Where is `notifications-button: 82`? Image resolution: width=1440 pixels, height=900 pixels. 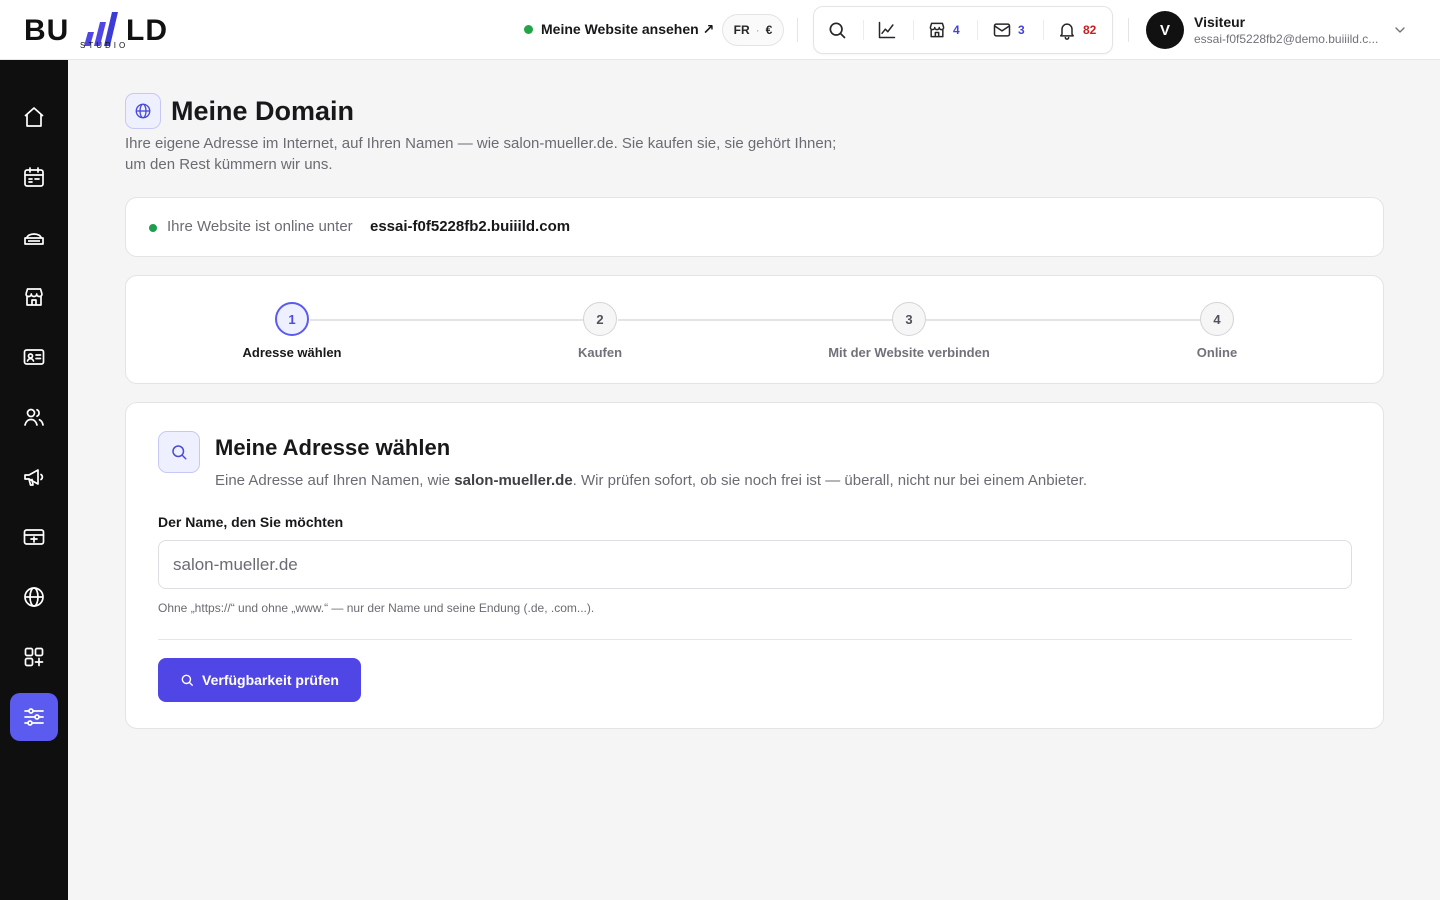
notifications-button: 82 is located at coordinates (1076, 30).